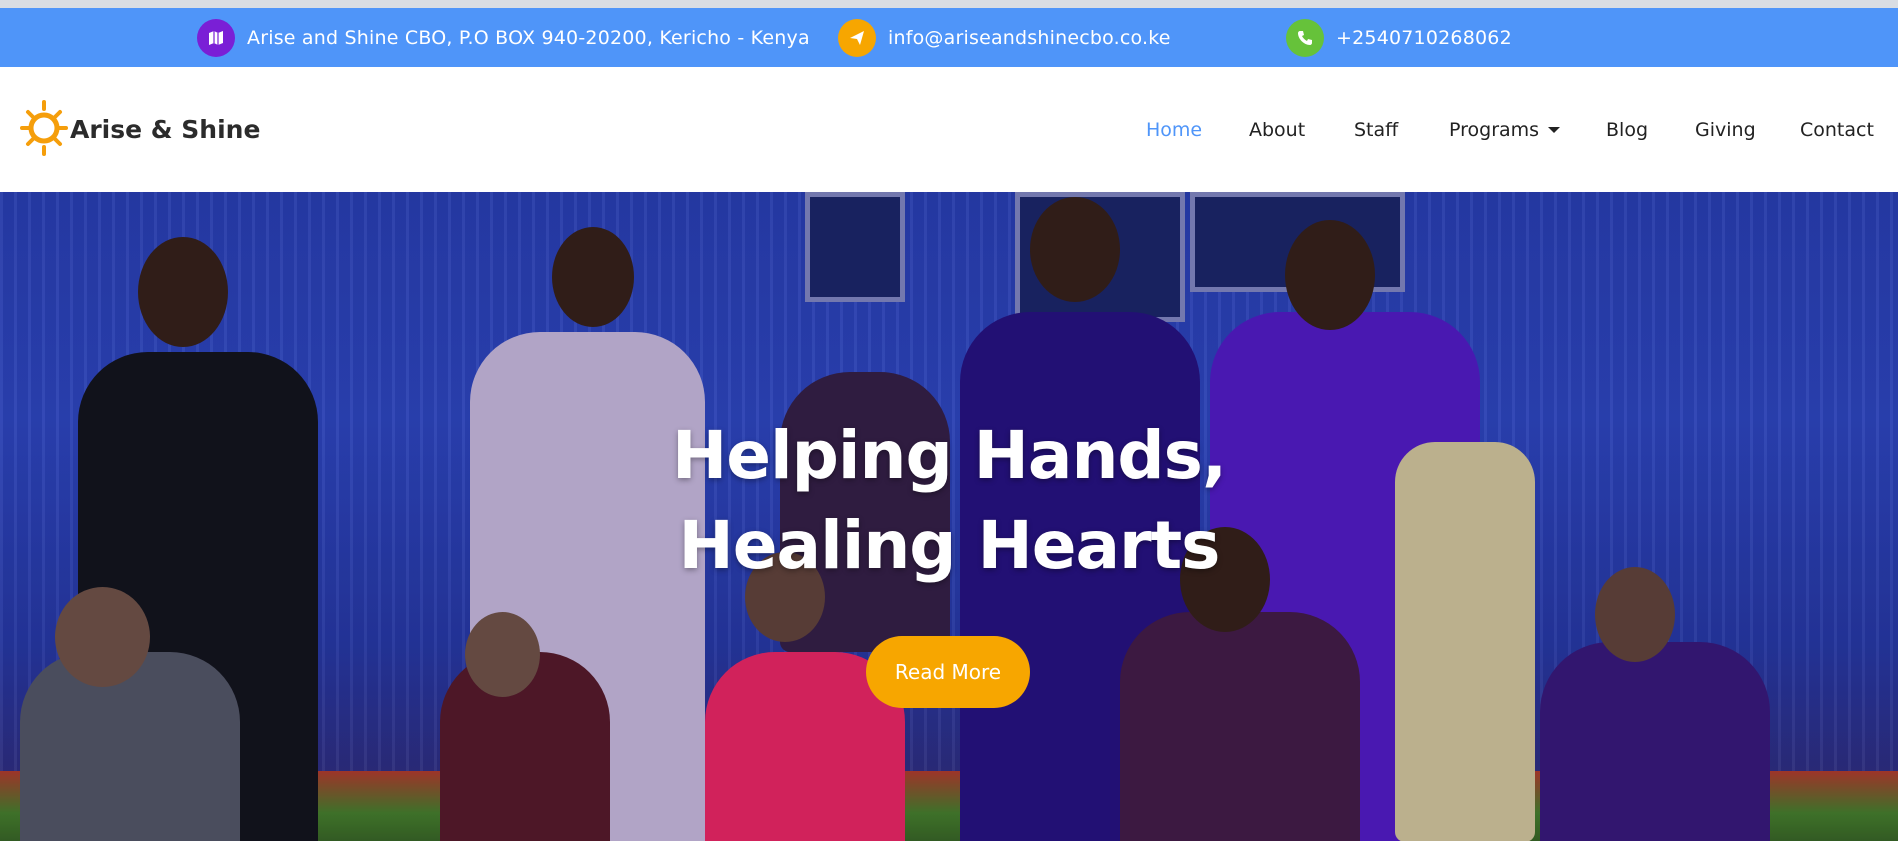 The width and height of the screenshot is (1898, 841). I want to click on nav-staff: Staff, so click(1376, 129).